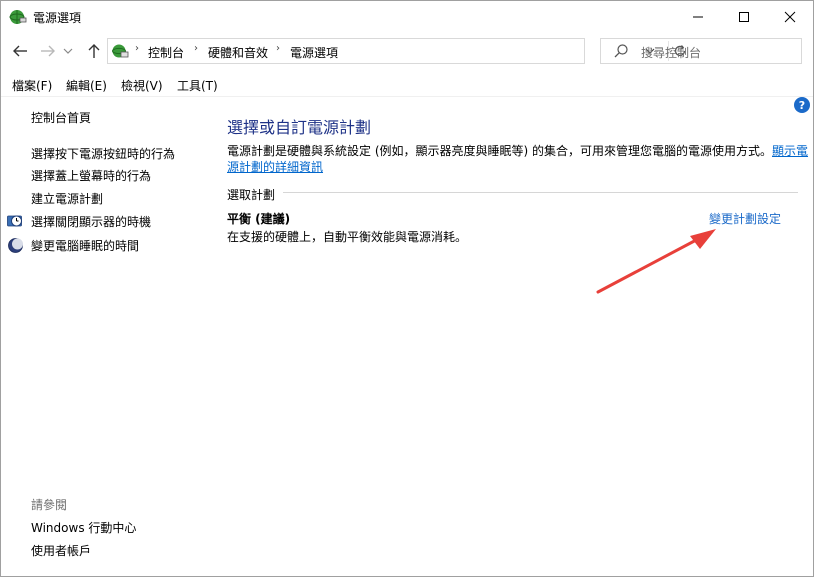  I want to click on address-bar: › 控制台 › 硬體和音效 › 電源選項, so click(396, 51).